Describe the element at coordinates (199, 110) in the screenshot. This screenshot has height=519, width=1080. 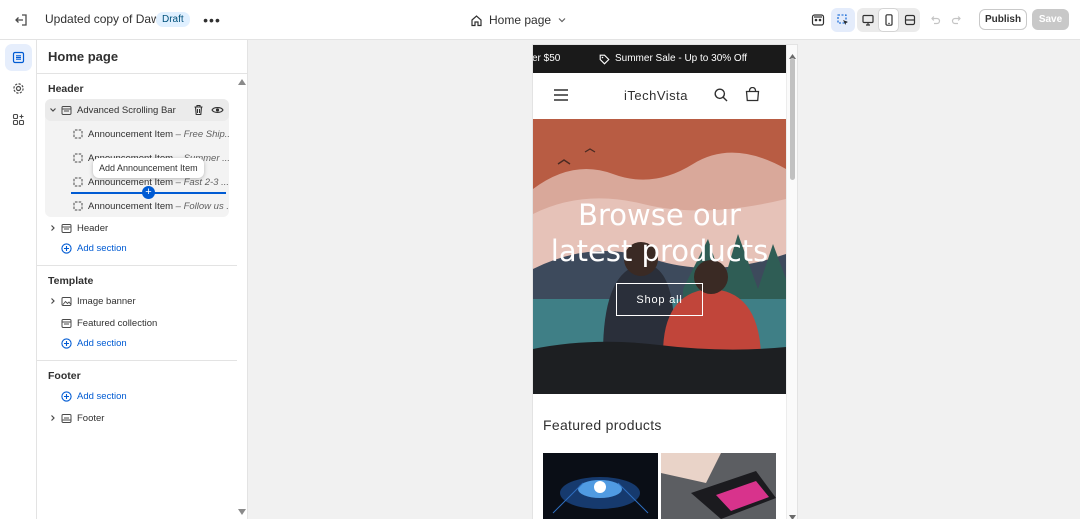
I see `delete-icon` at that location.